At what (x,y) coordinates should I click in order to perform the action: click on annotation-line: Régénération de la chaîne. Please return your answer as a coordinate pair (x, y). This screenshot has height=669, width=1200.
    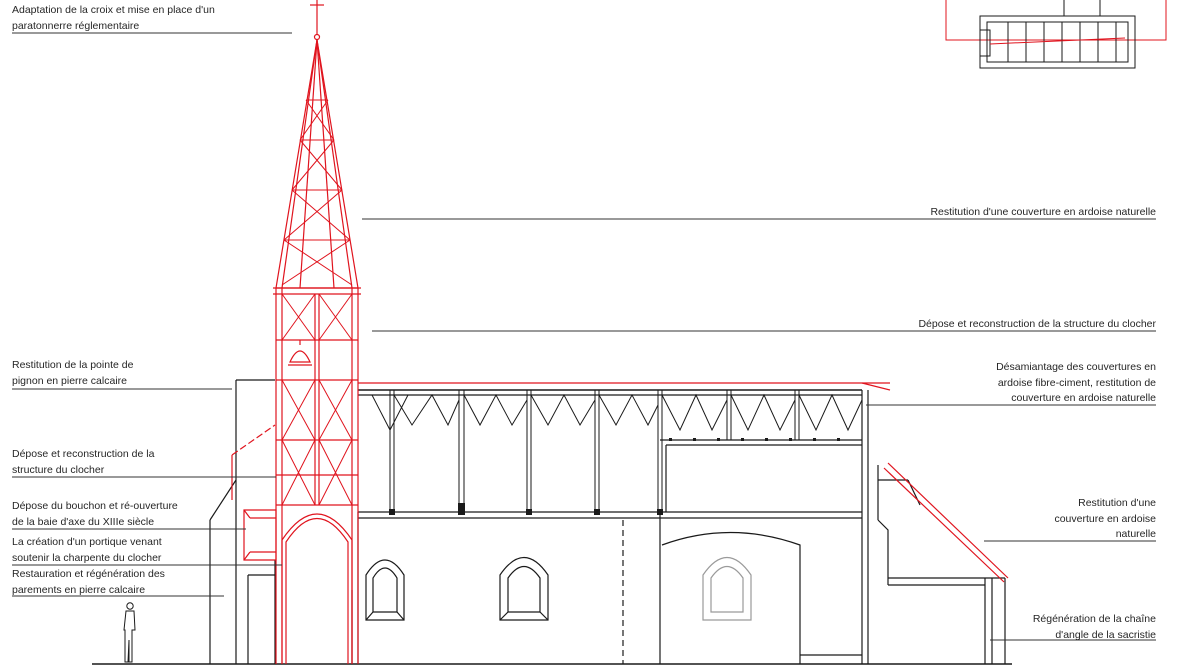
    Looking at the image, I should click on (1094, 619).